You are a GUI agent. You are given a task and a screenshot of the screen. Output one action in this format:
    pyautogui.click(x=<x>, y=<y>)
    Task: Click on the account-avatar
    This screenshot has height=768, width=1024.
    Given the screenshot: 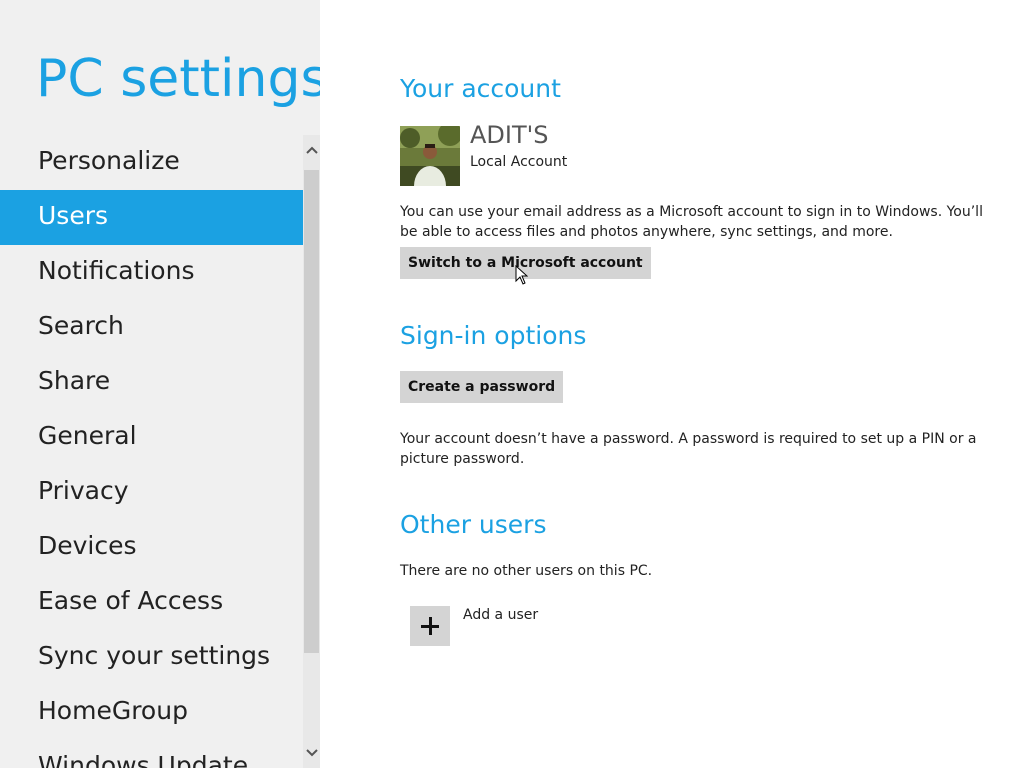 What is the action you would take?
    pyautogui.click(x=430, y=156)
    